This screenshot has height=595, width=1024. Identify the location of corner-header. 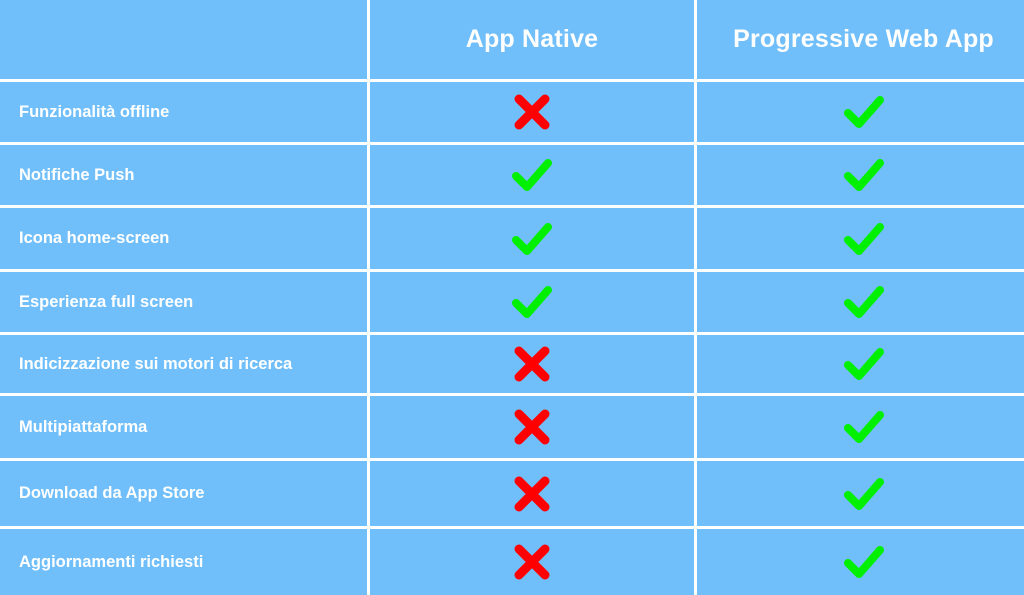
(183, 39).